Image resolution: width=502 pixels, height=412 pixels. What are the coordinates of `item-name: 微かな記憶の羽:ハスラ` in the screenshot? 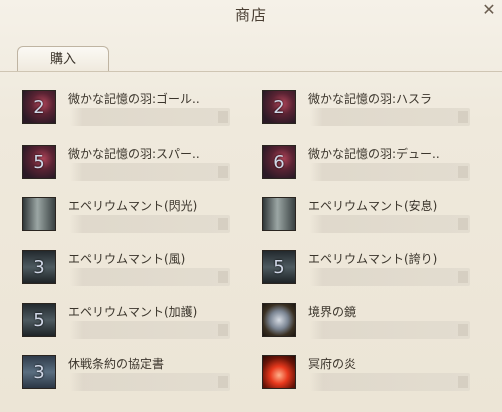 It's located at (370, 99).